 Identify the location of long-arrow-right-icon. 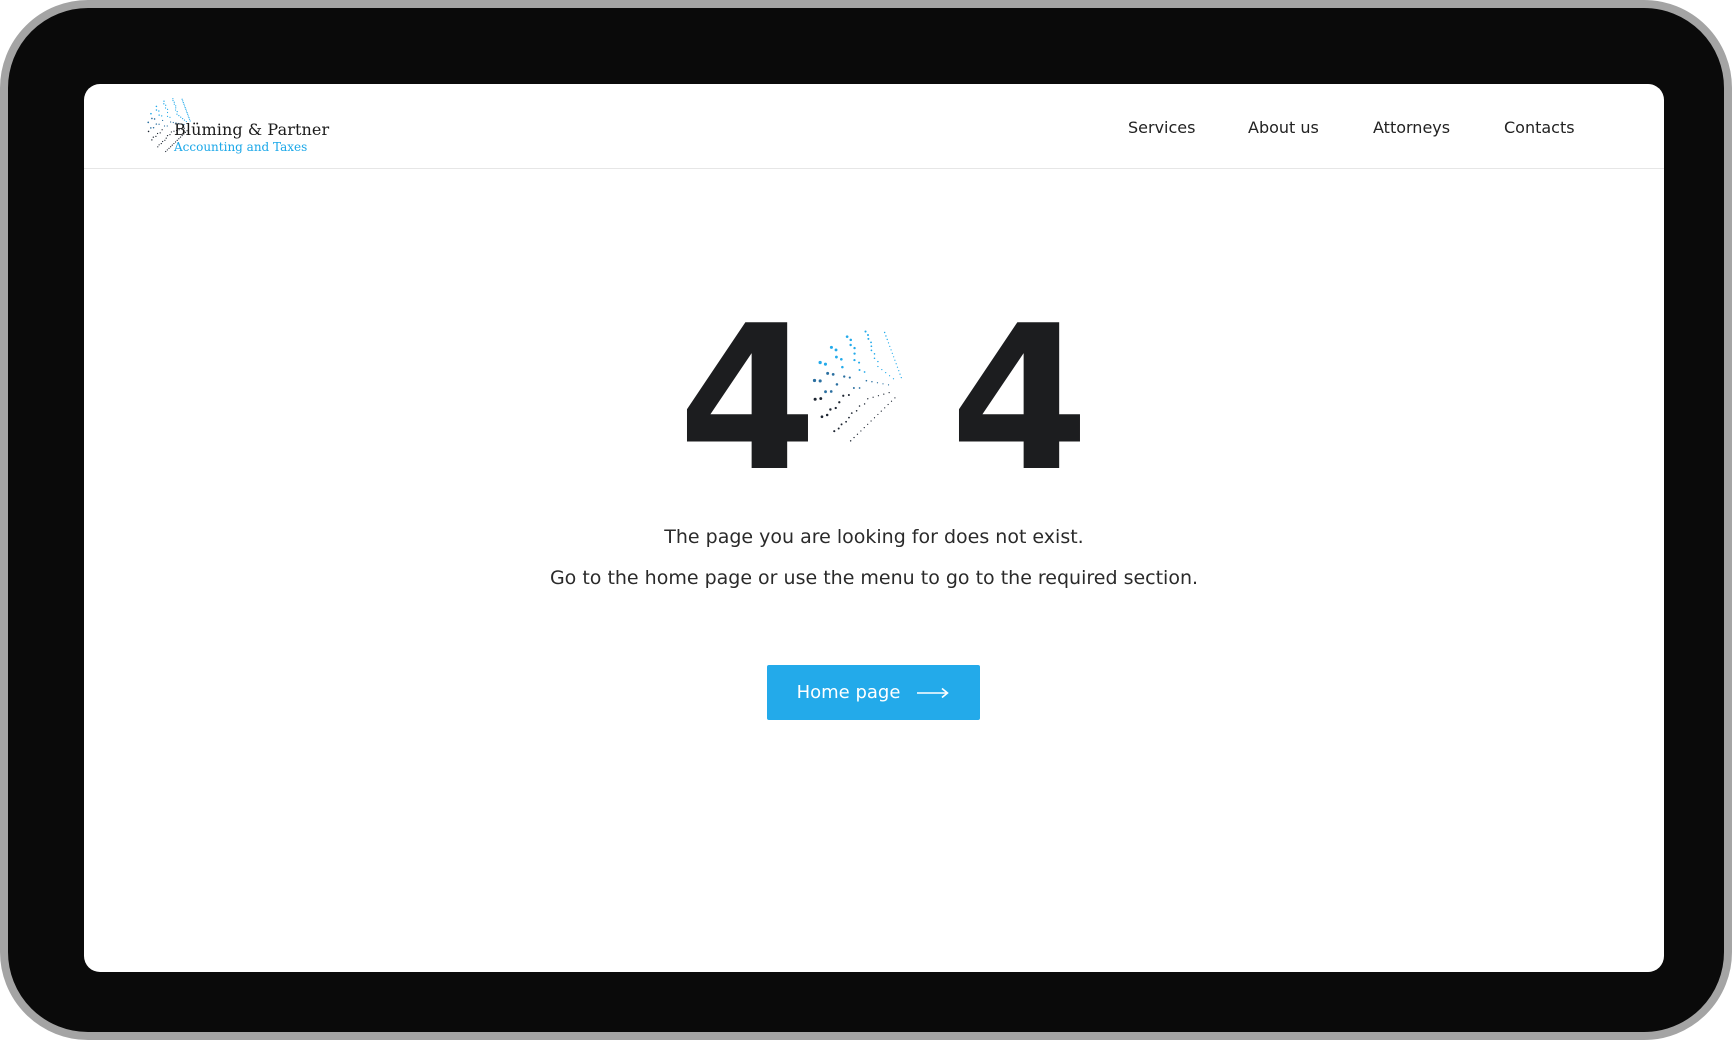
(933, 692).